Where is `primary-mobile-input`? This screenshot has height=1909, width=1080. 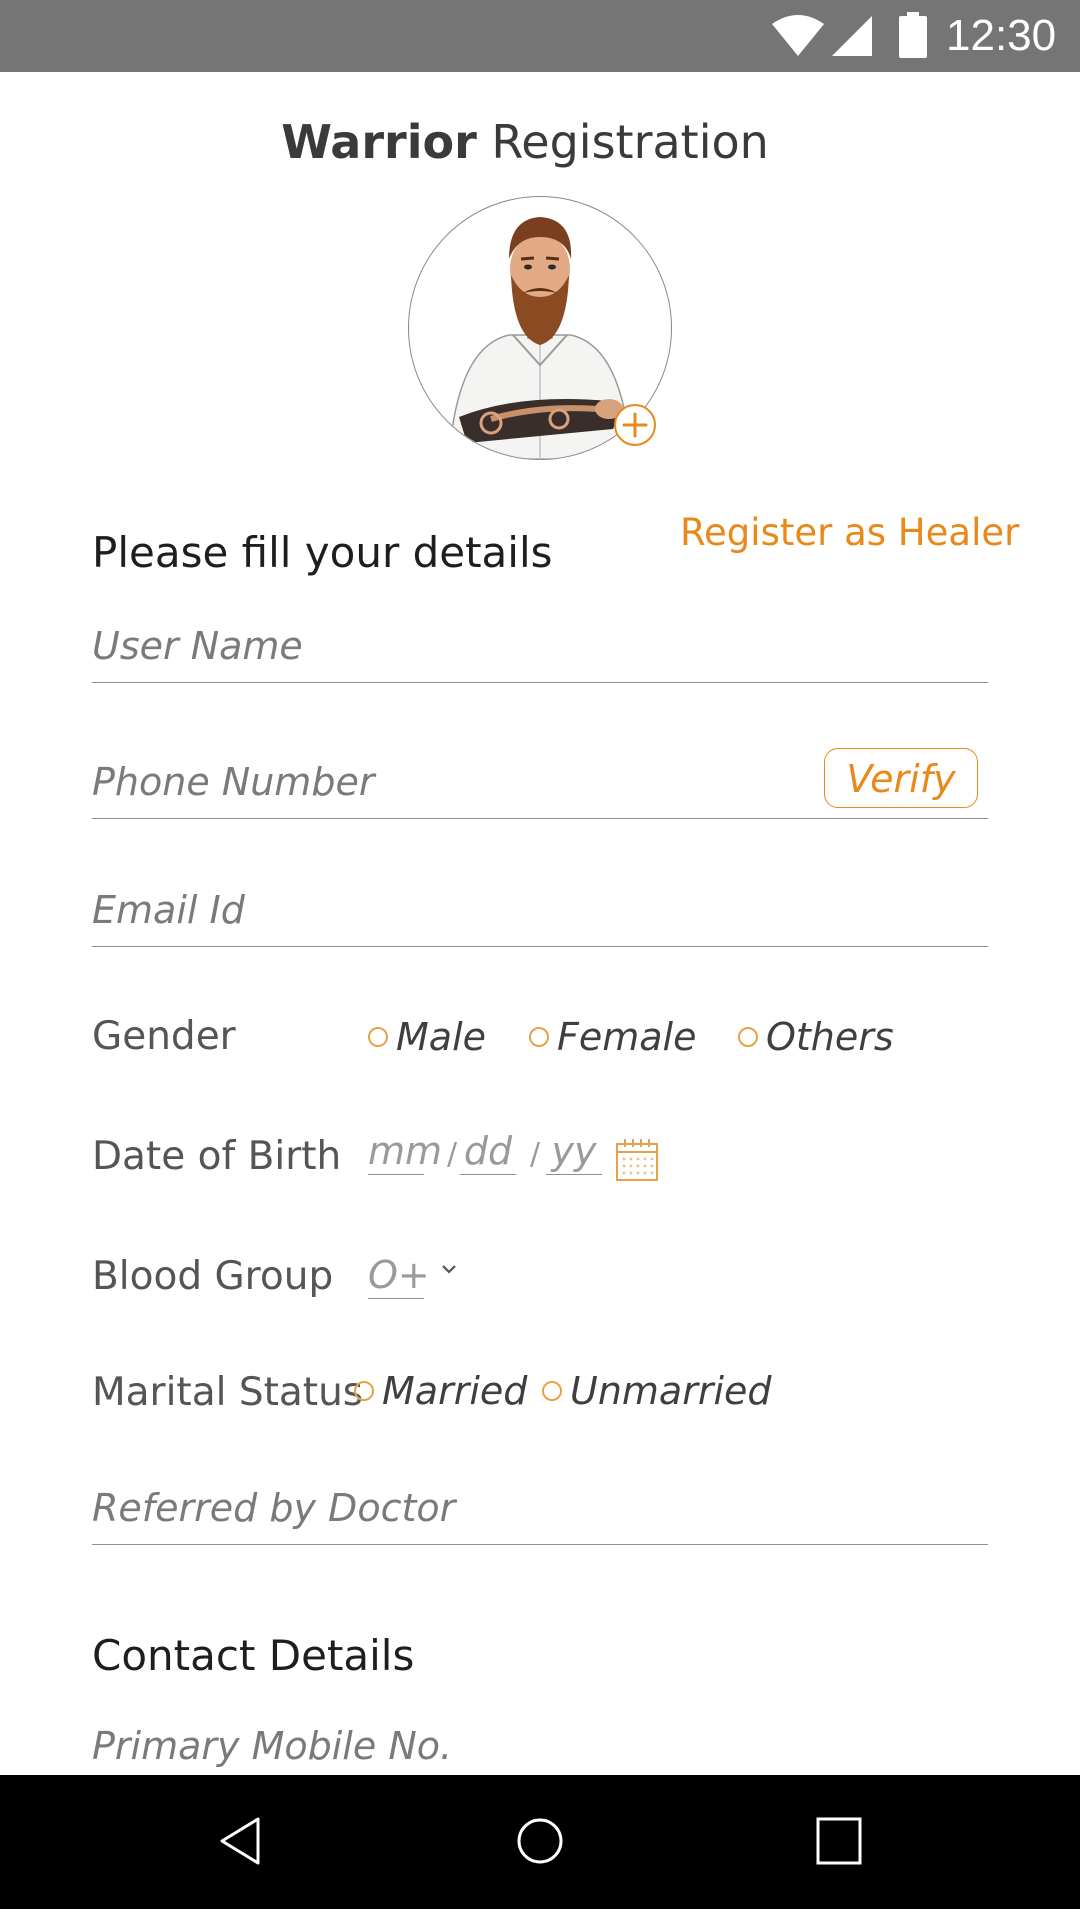
primary-mobile-input is located at coordinates (540, 1746).